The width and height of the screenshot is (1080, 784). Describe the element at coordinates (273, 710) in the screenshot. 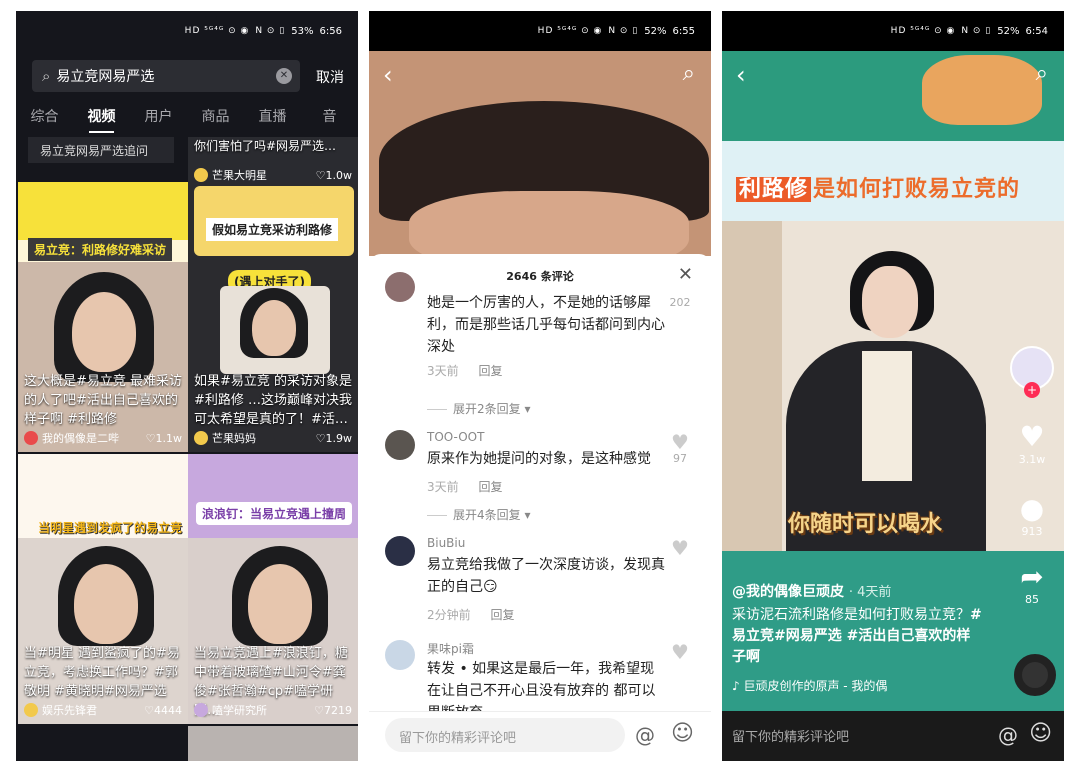

I see `card-meta: 嗑学研究所 ♡7219` at that location.